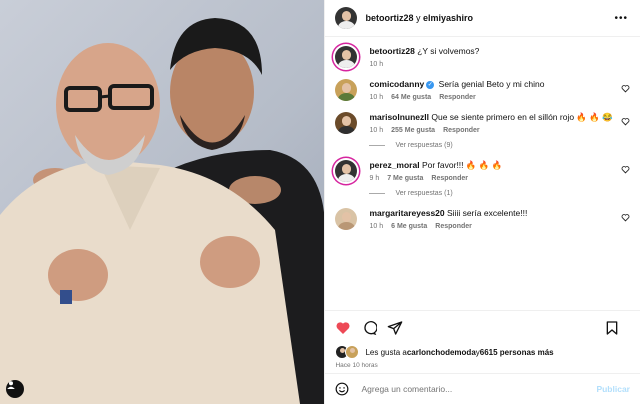  What do you see at coordinates (406, 213) in the screenshot?
I see `commenter-username: margaritareyess20` at bounding box center [406, 213].